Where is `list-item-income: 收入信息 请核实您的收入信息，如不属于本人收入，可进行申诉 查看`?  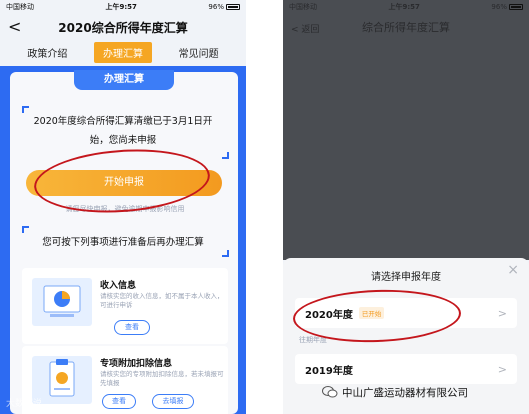 list-item-income: 收入信息 请核实您的收入信息，如不属于本人收入，可进行申诉 查看 is located at coordinates (125, 306).